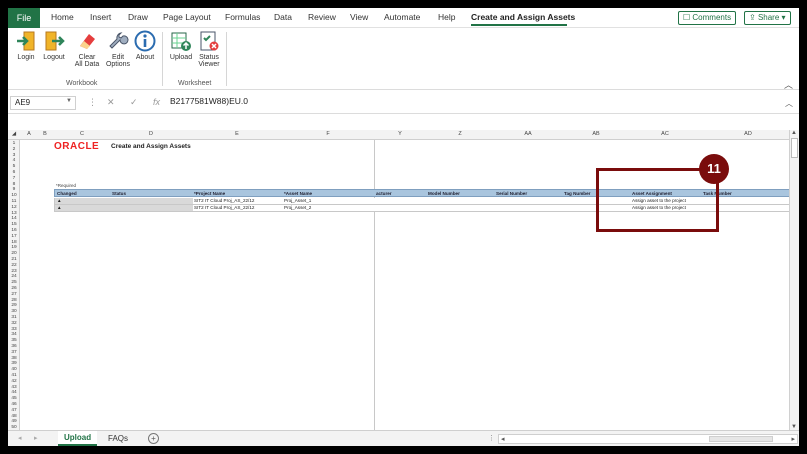  What do you see at coordinates (14, 134) in the screenshot?
I see `select-all-corner: ◢` at bounding box center [14, 134].